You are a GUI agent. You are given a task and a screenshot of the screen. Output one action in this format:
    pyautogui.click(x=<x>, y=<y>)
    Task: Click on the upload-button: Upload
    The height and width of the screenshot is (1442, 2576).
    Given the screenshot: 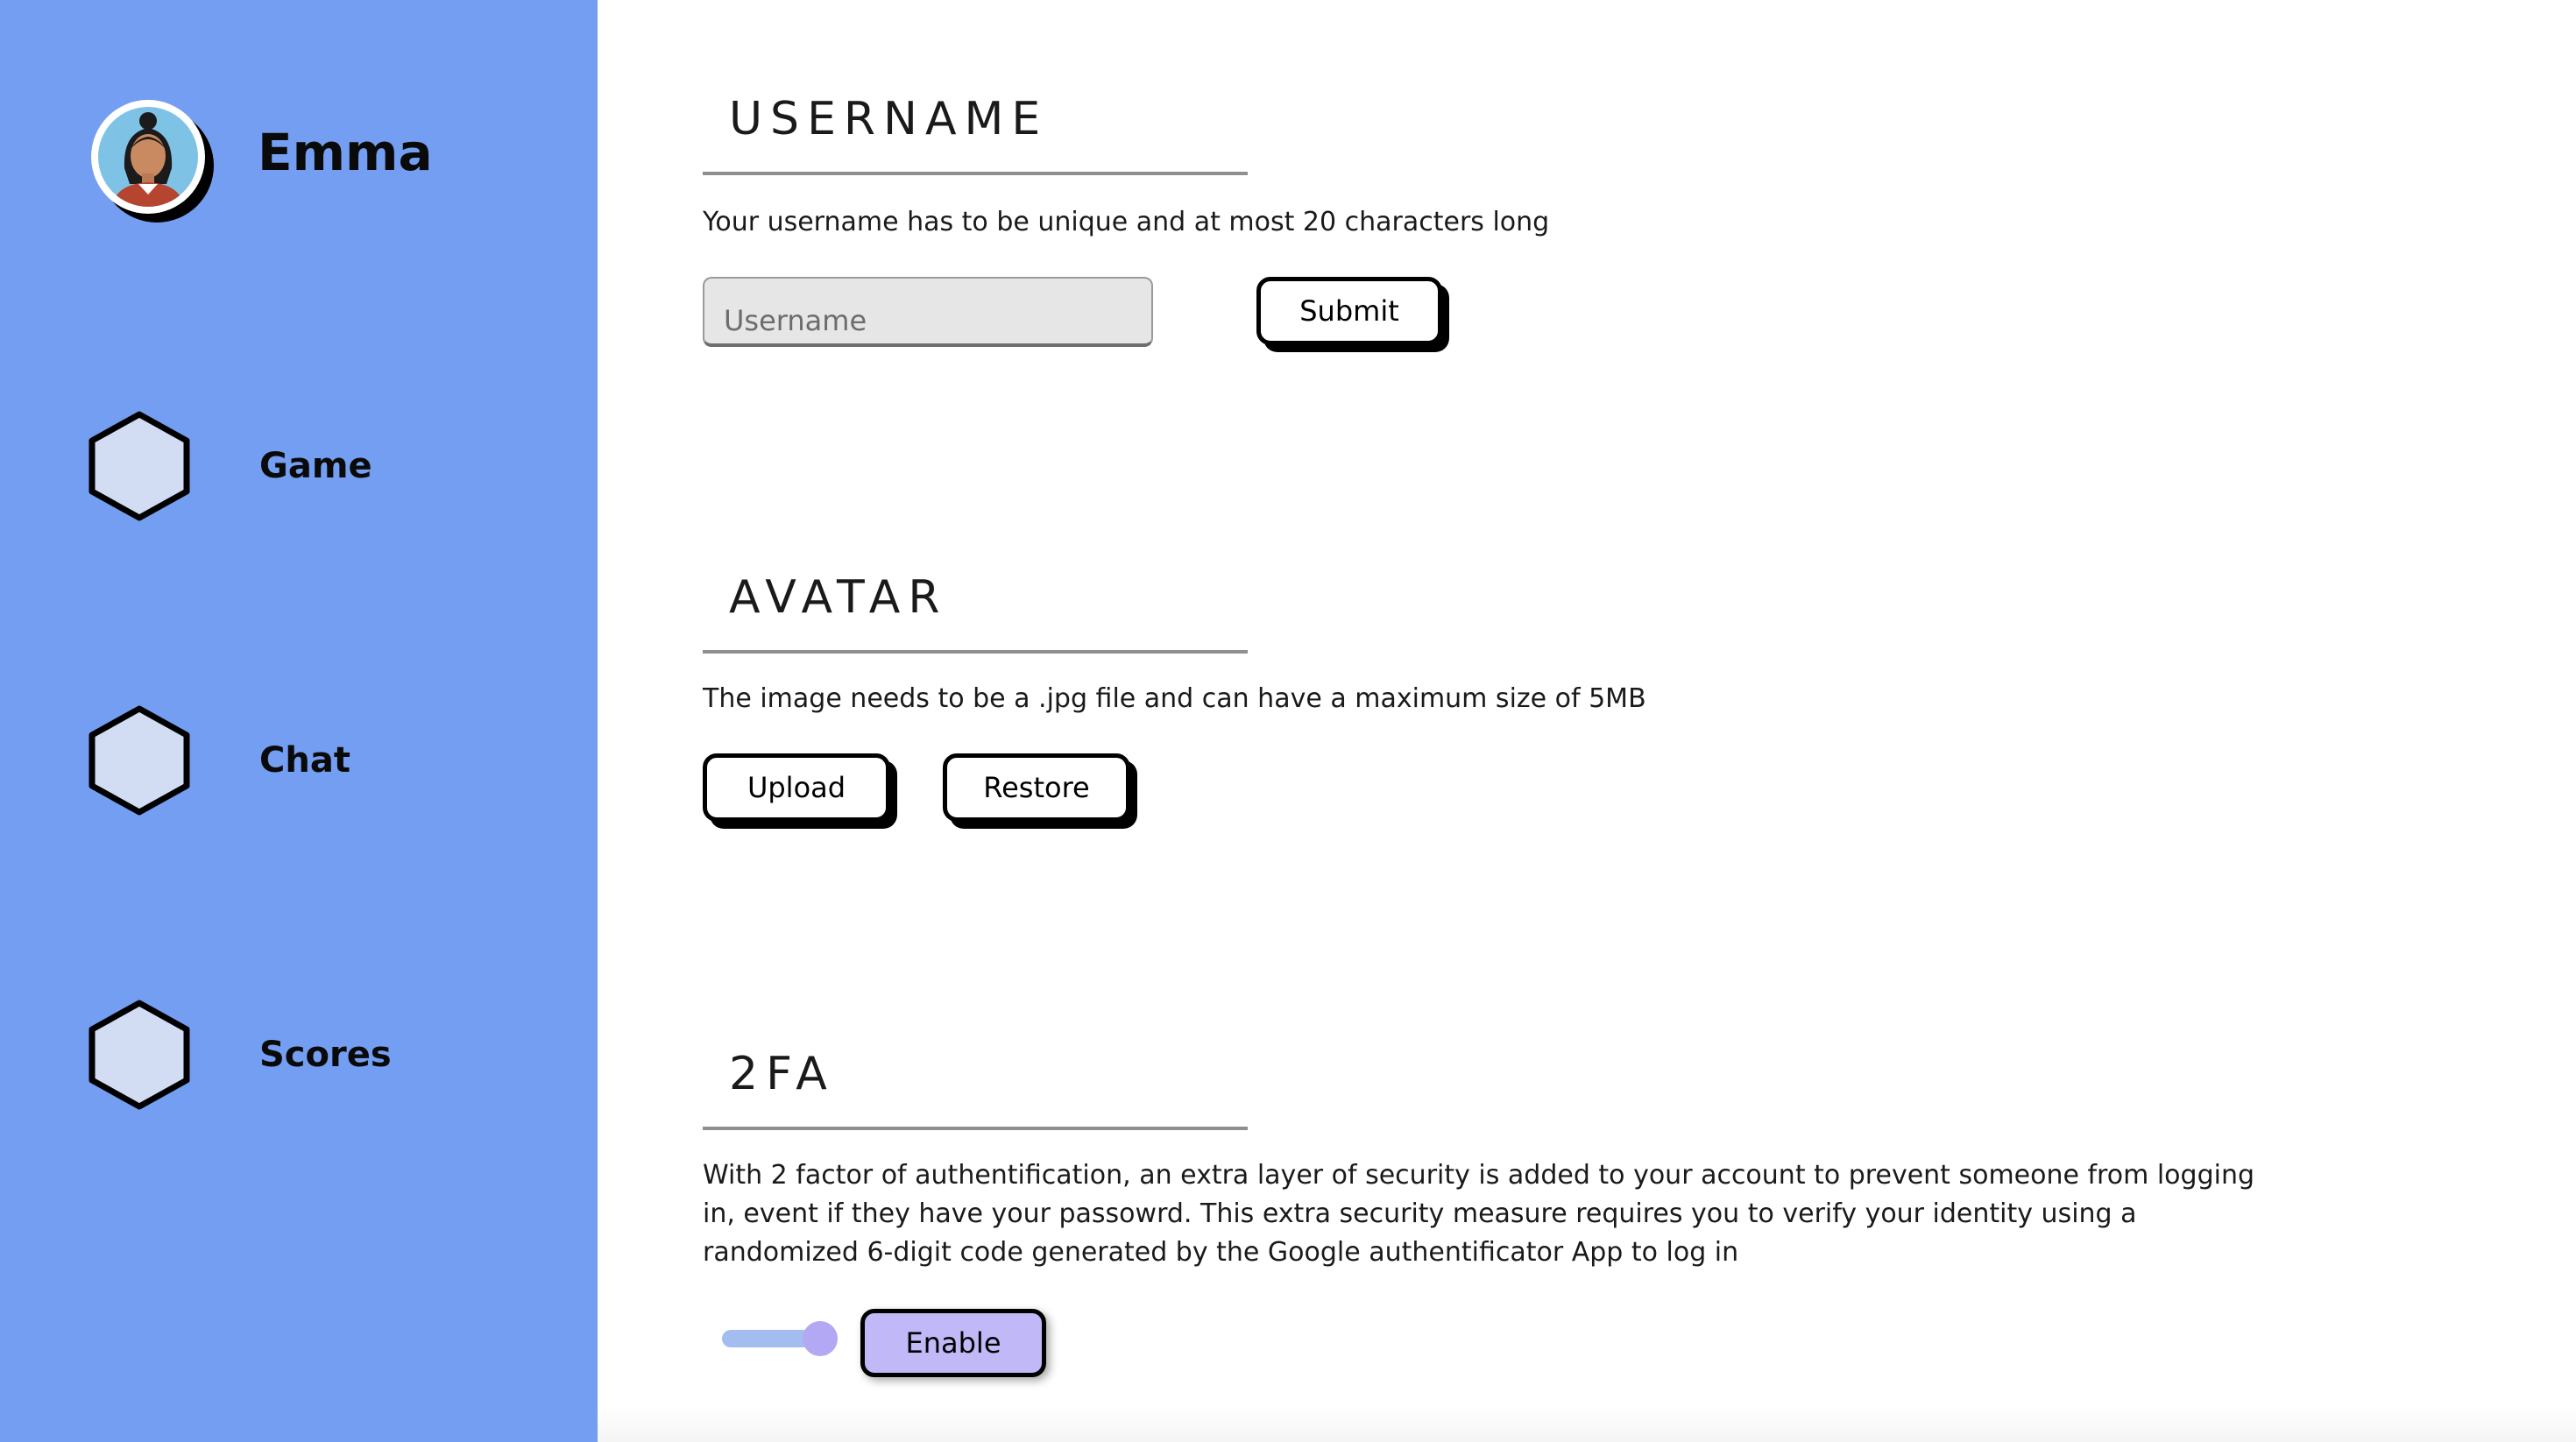 What is the action you would take?
    pyautogui.click(x=796, y=787)
    